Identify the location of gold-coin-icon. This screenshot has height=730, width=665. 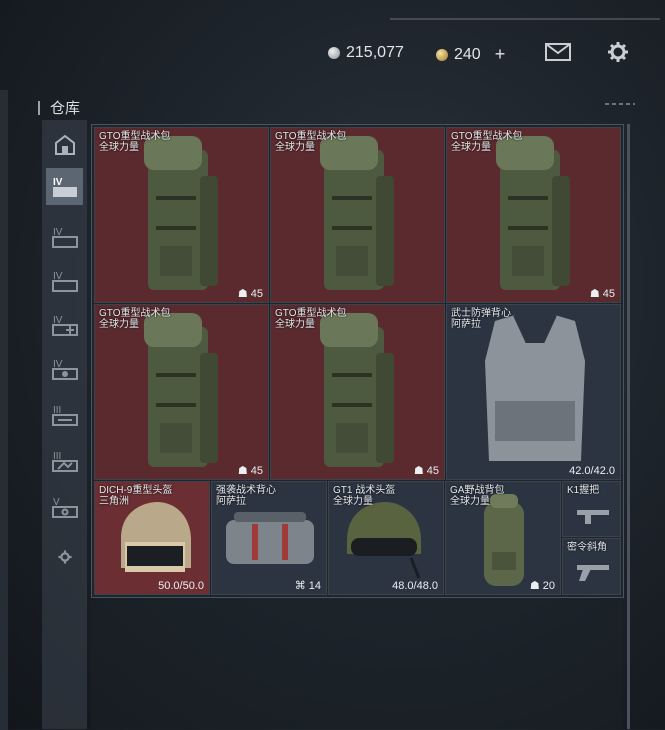
(442, 54).